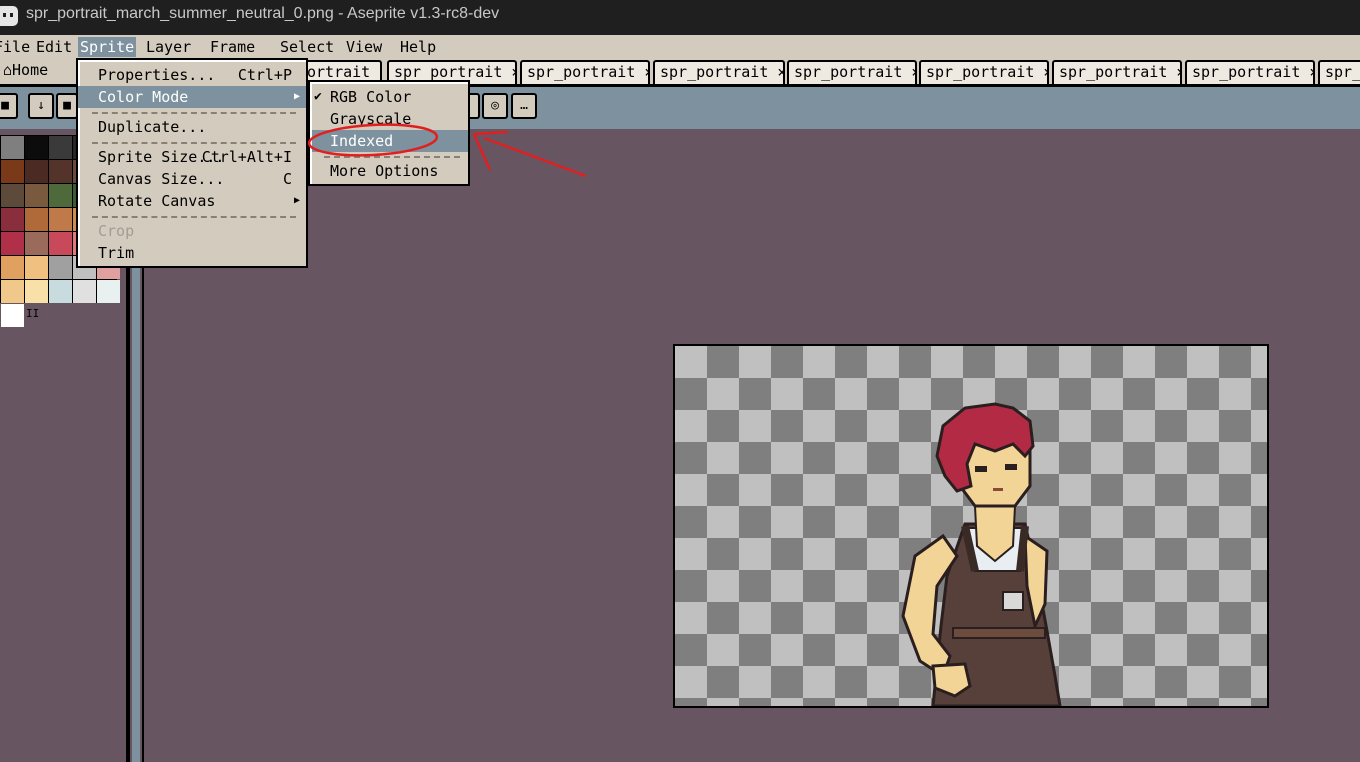  Describe the element at coordinates (35, 72) in the screenshot. I see `tab-home: ⌂Home` at that location.